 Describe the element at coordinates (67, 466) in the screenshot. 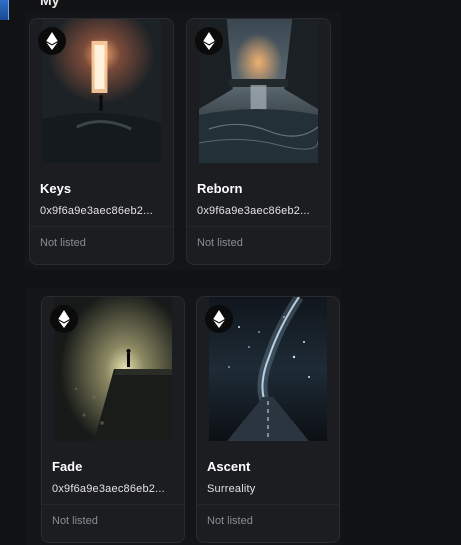

I see `nft-title: Fade` at that location.